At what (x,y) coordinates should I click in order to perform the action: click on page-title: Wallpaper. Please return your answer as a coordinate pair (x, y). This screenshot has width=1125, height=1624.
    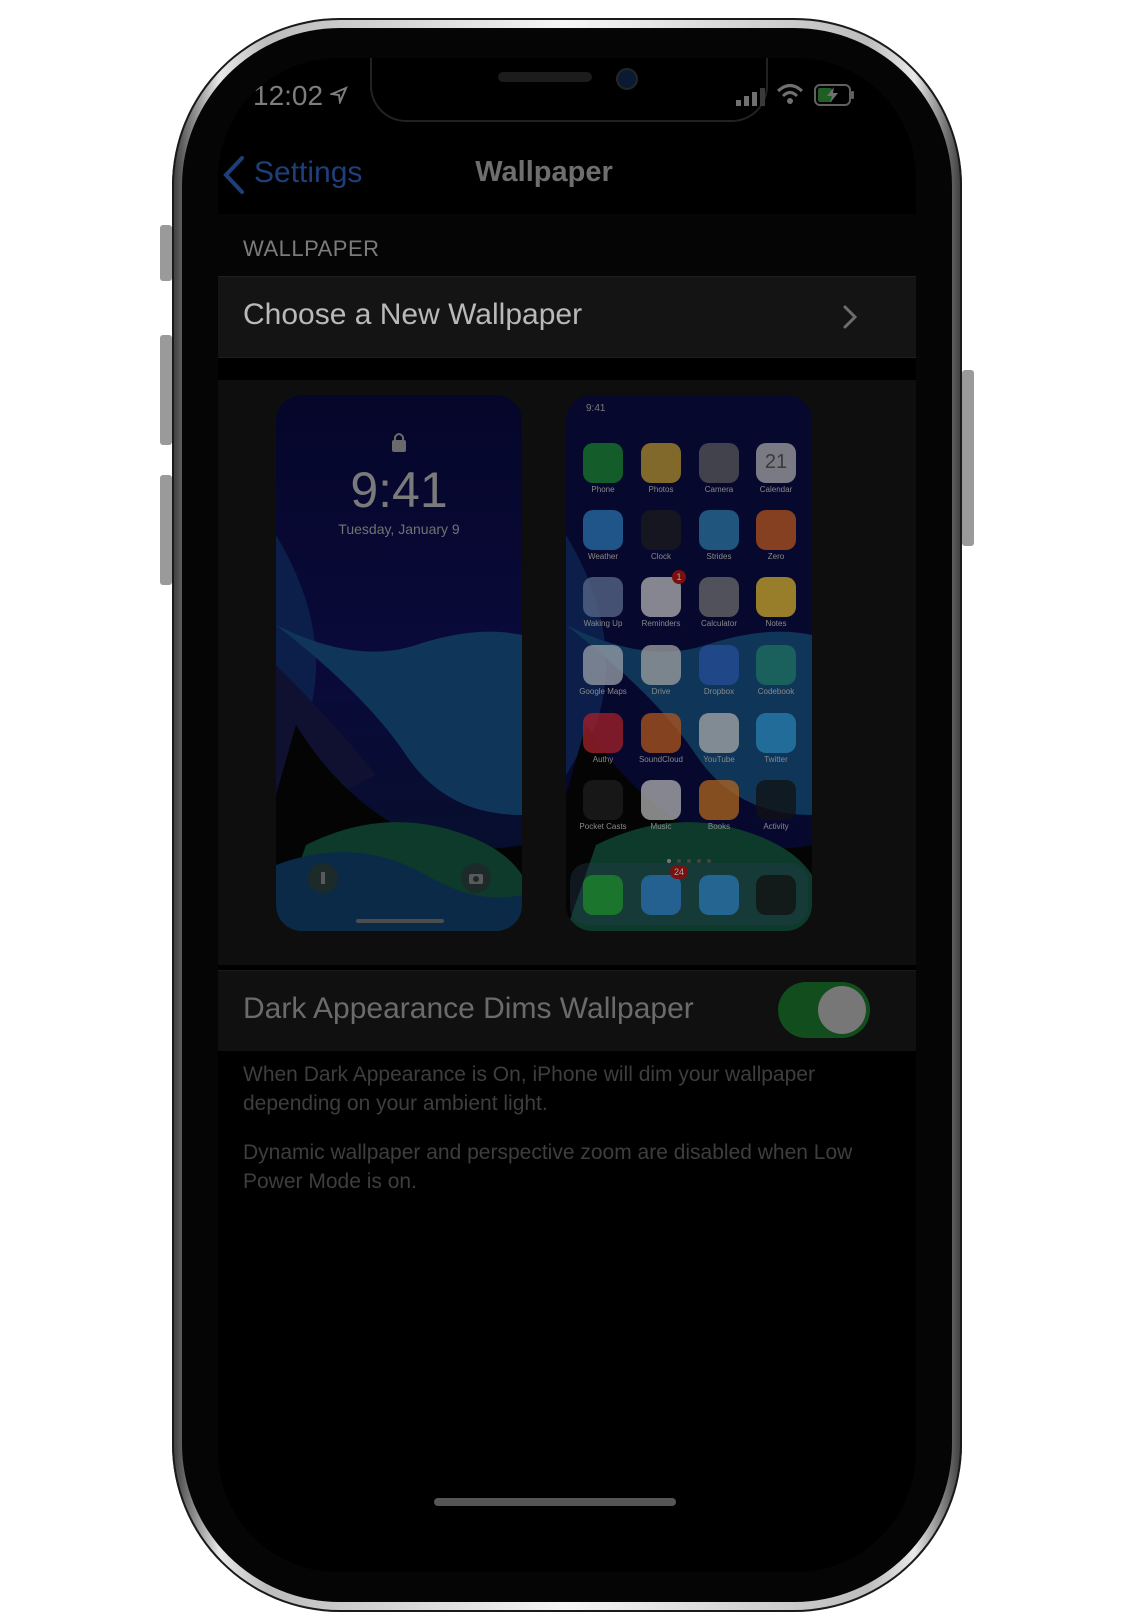
    Looking at the image, I should click on (544, 172).